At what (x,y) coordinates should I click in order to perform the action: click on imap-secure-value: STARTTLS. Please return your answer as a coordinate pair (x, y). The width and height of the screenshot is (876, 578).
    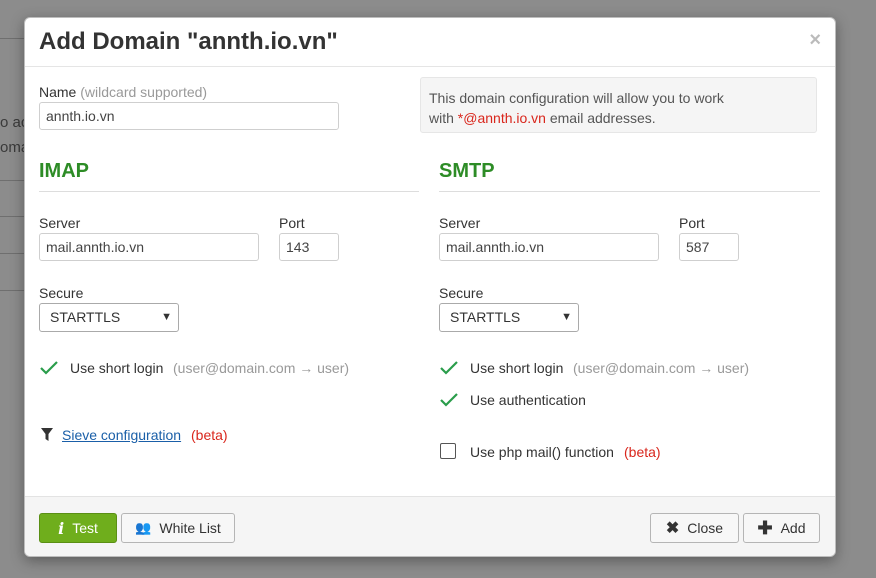
    Looking at the image, I should click on (85, 317).